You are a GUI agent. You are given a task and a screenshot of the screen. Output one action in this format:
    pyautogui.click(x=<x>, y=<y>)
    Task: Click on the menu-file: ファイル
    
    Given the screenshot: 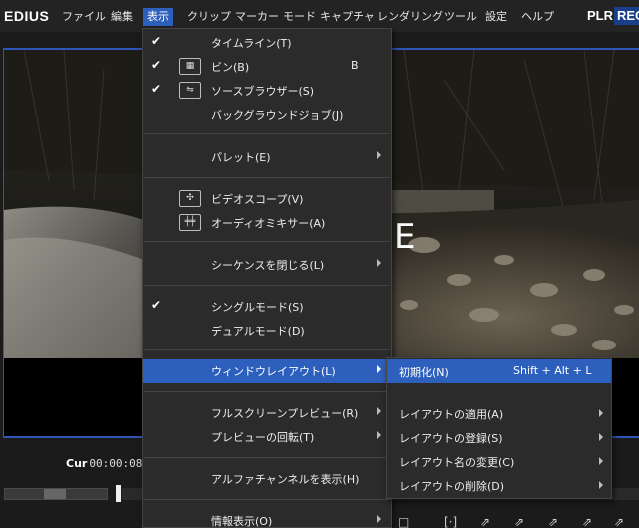 What is the action you would take?
    pyautogui.click(x=84, y=17)
    